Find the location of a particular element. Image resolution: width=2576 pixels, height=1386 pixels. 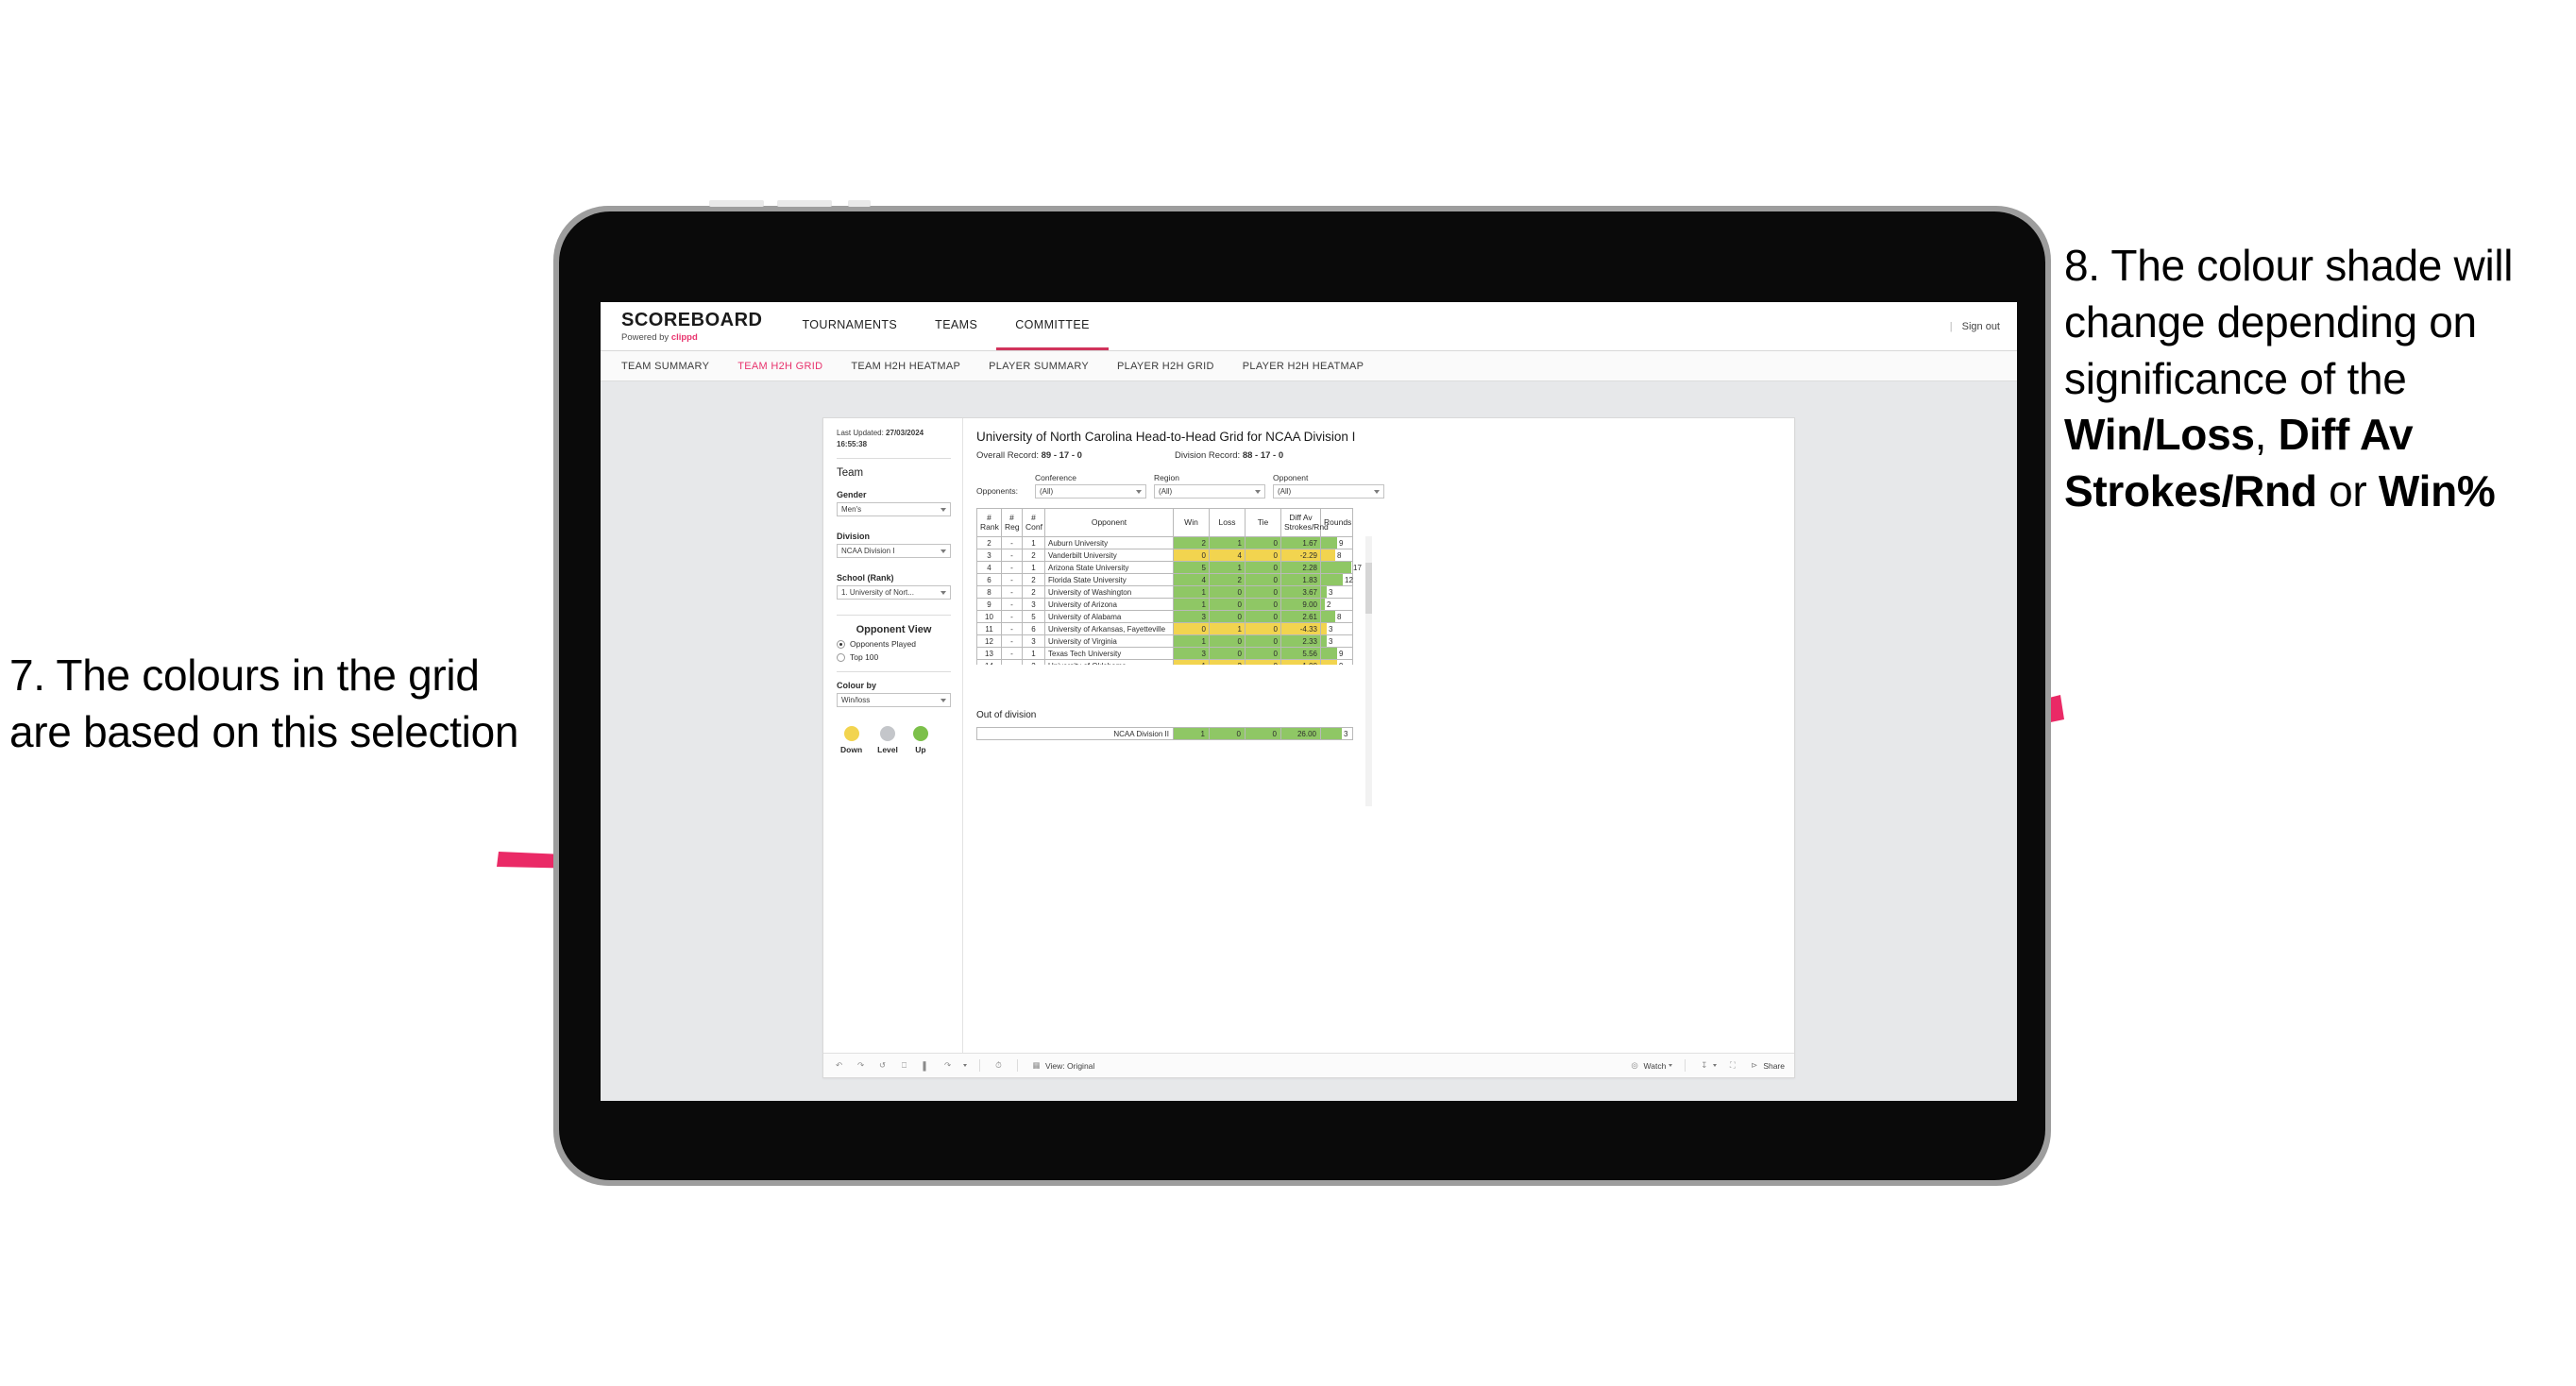

cell-opponent: Auburn University is located at coordinates (1109, 542).